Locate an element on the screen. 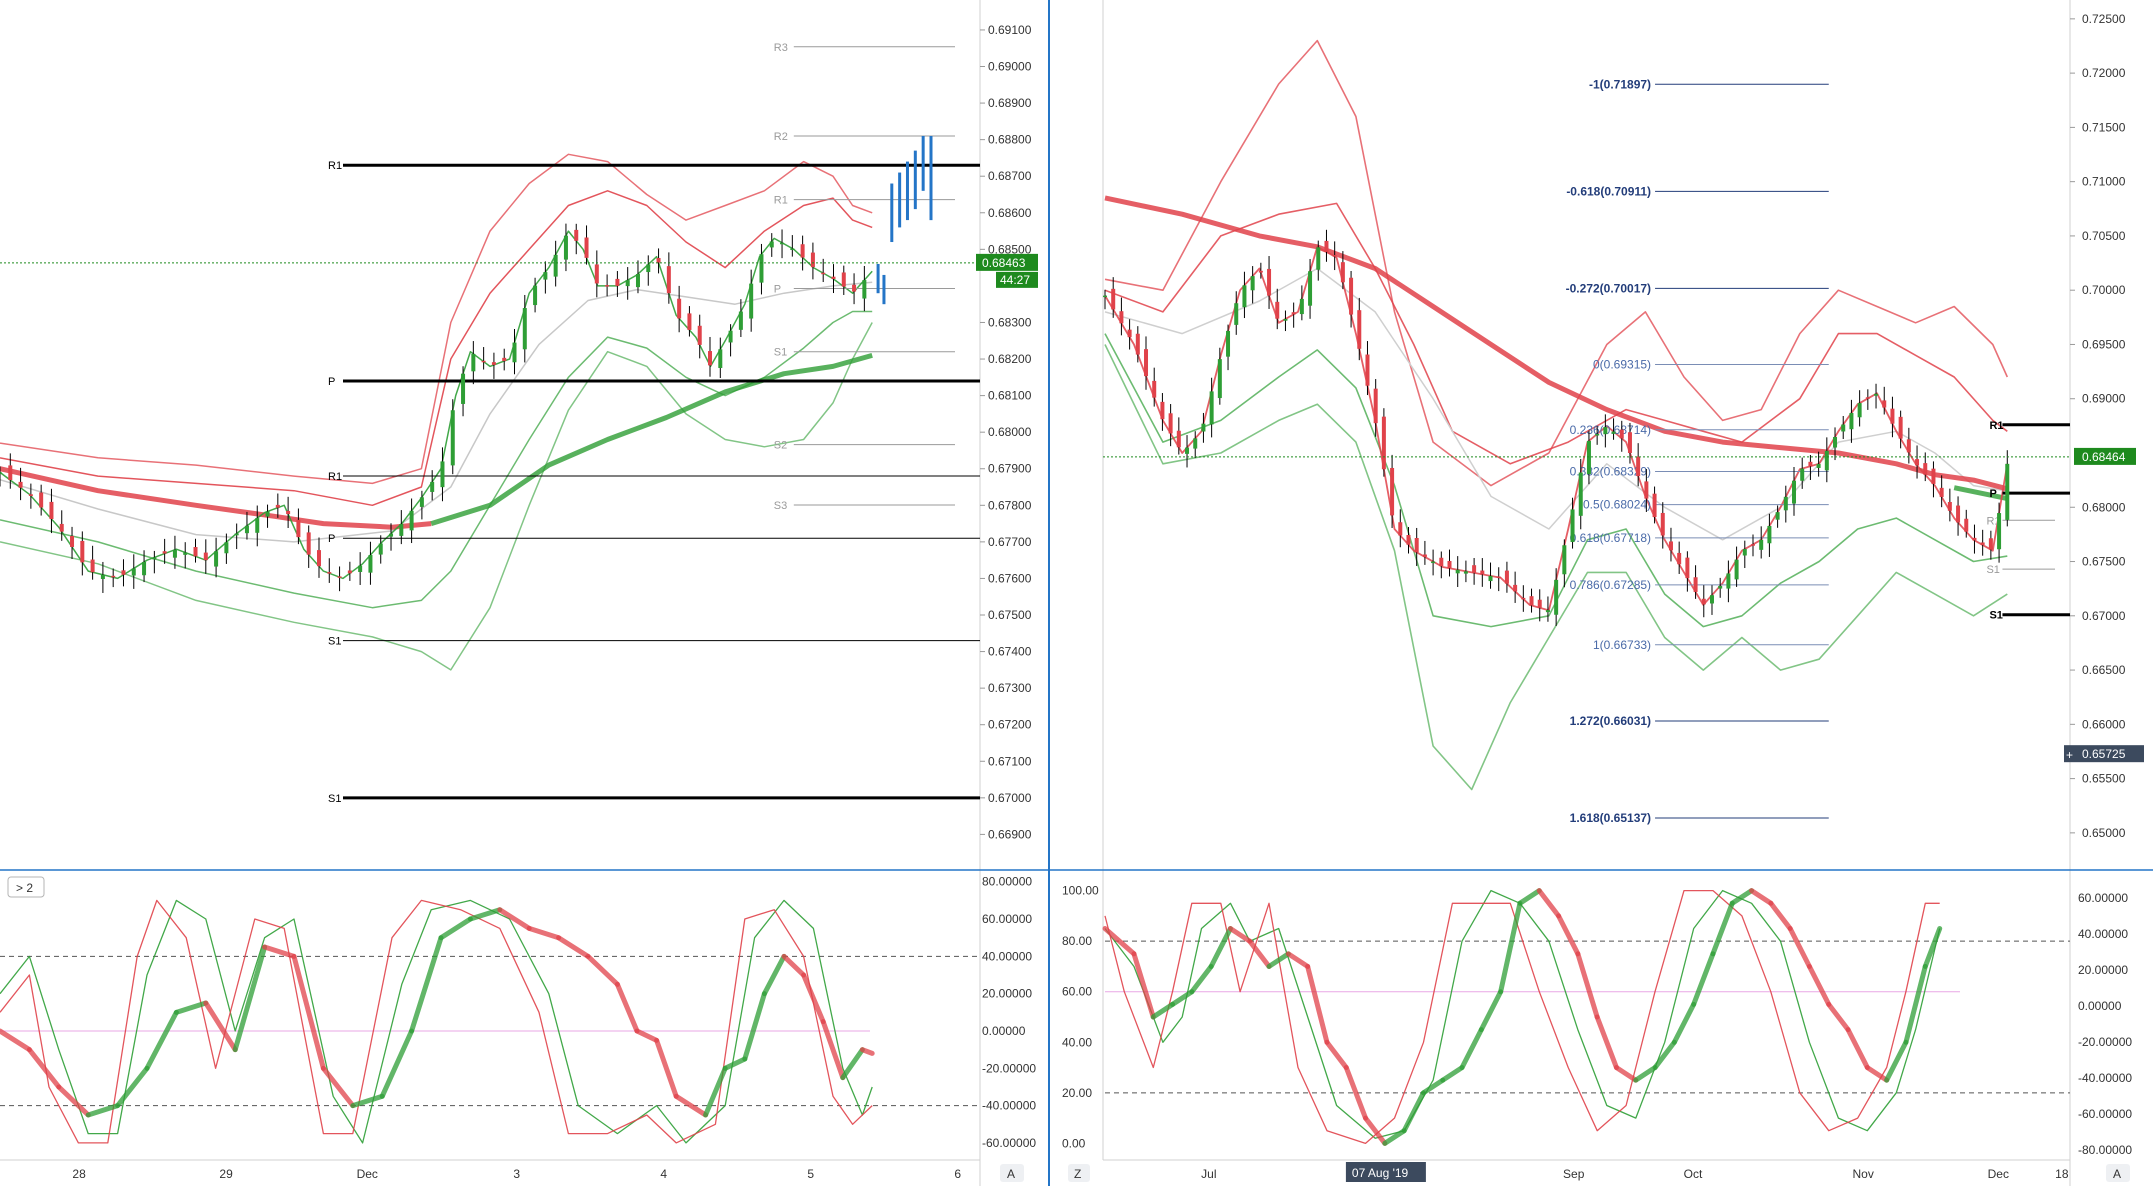  right-pivot-label: P is located at coordinates (1992, 494).